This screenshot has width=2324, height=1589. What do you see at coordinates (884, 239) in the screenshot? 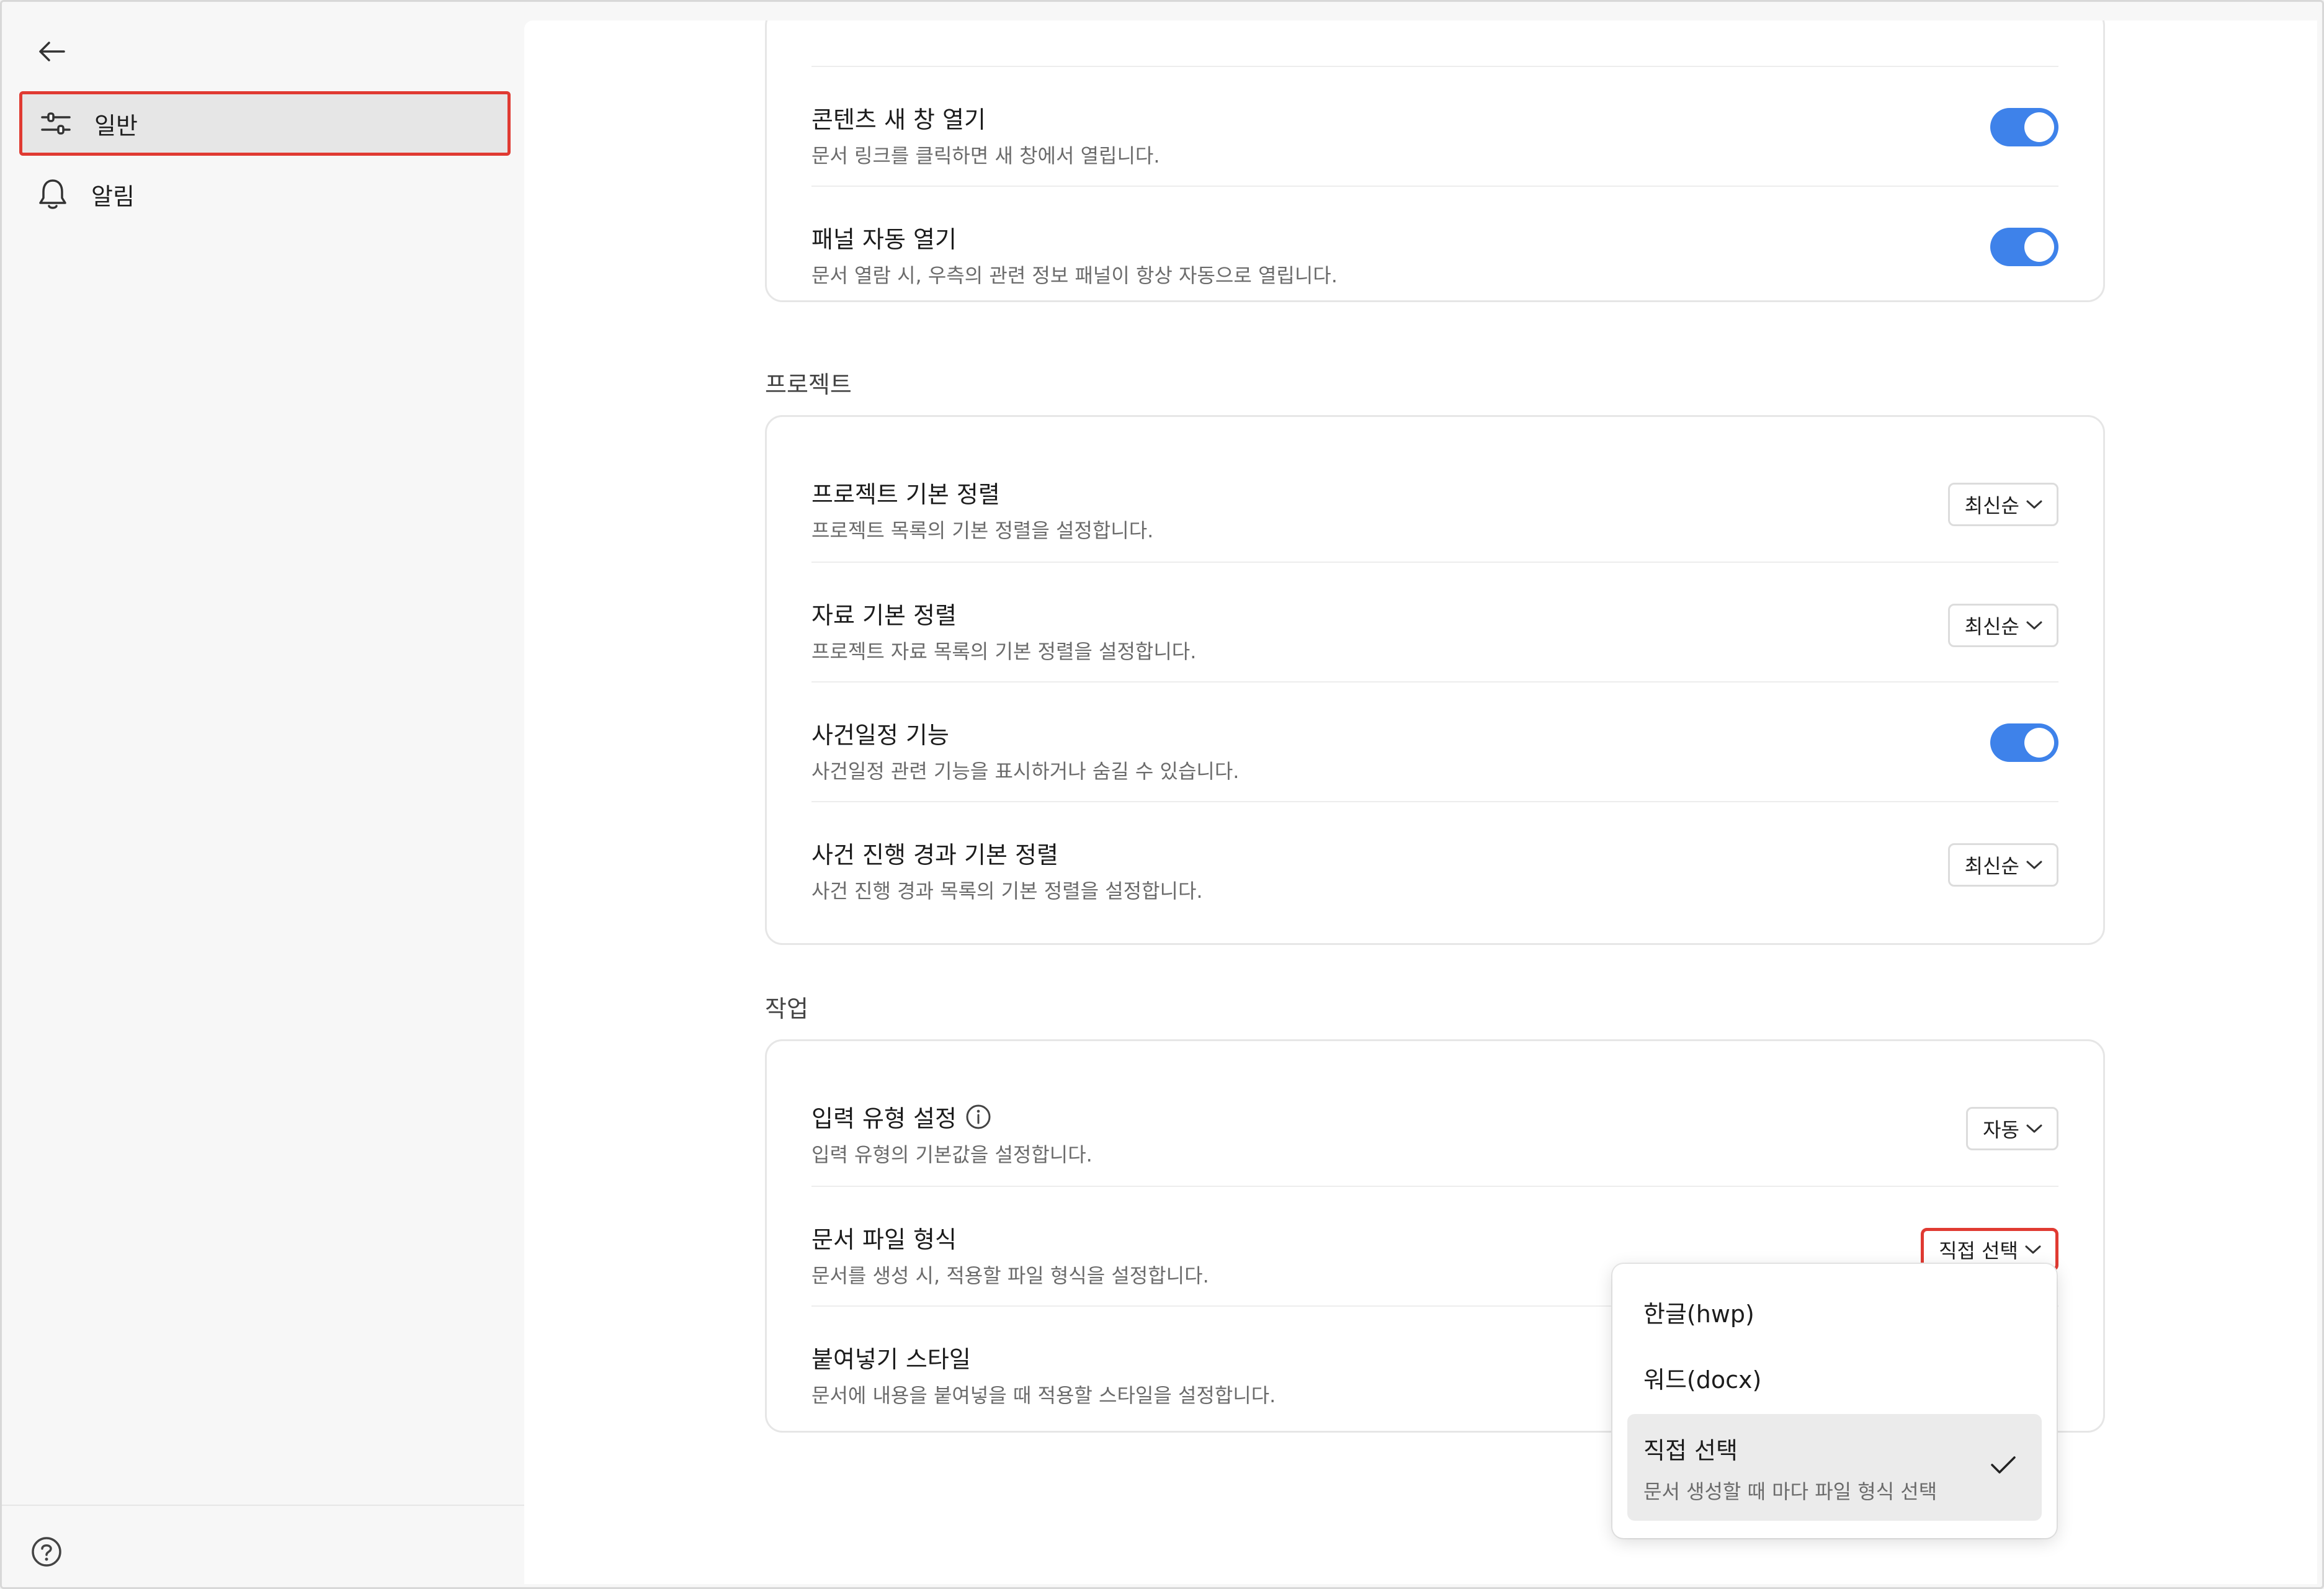
I see `setting-title: 패널 자동 열기` at bounding box center [884, 239].